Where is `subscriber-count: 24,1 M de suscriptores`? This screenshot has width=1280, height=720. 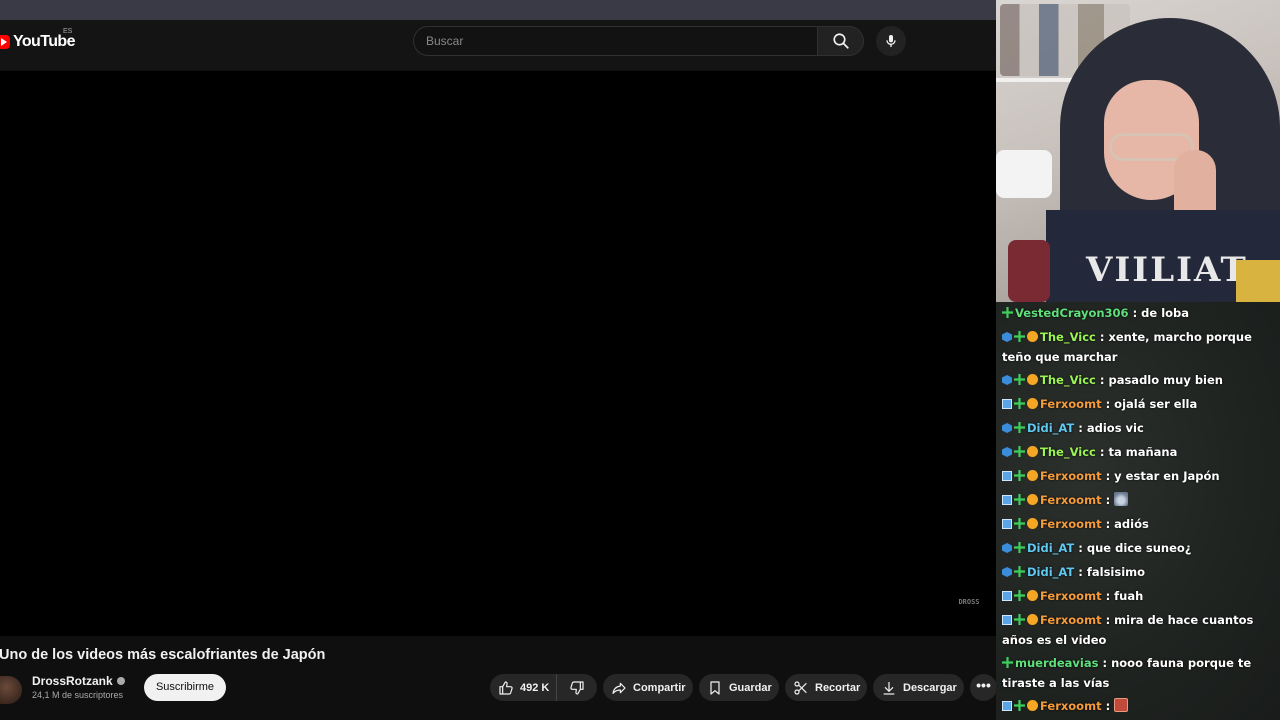
subscriber-count: 24,1 M de suscriptores is located at coordinates (78, 695).